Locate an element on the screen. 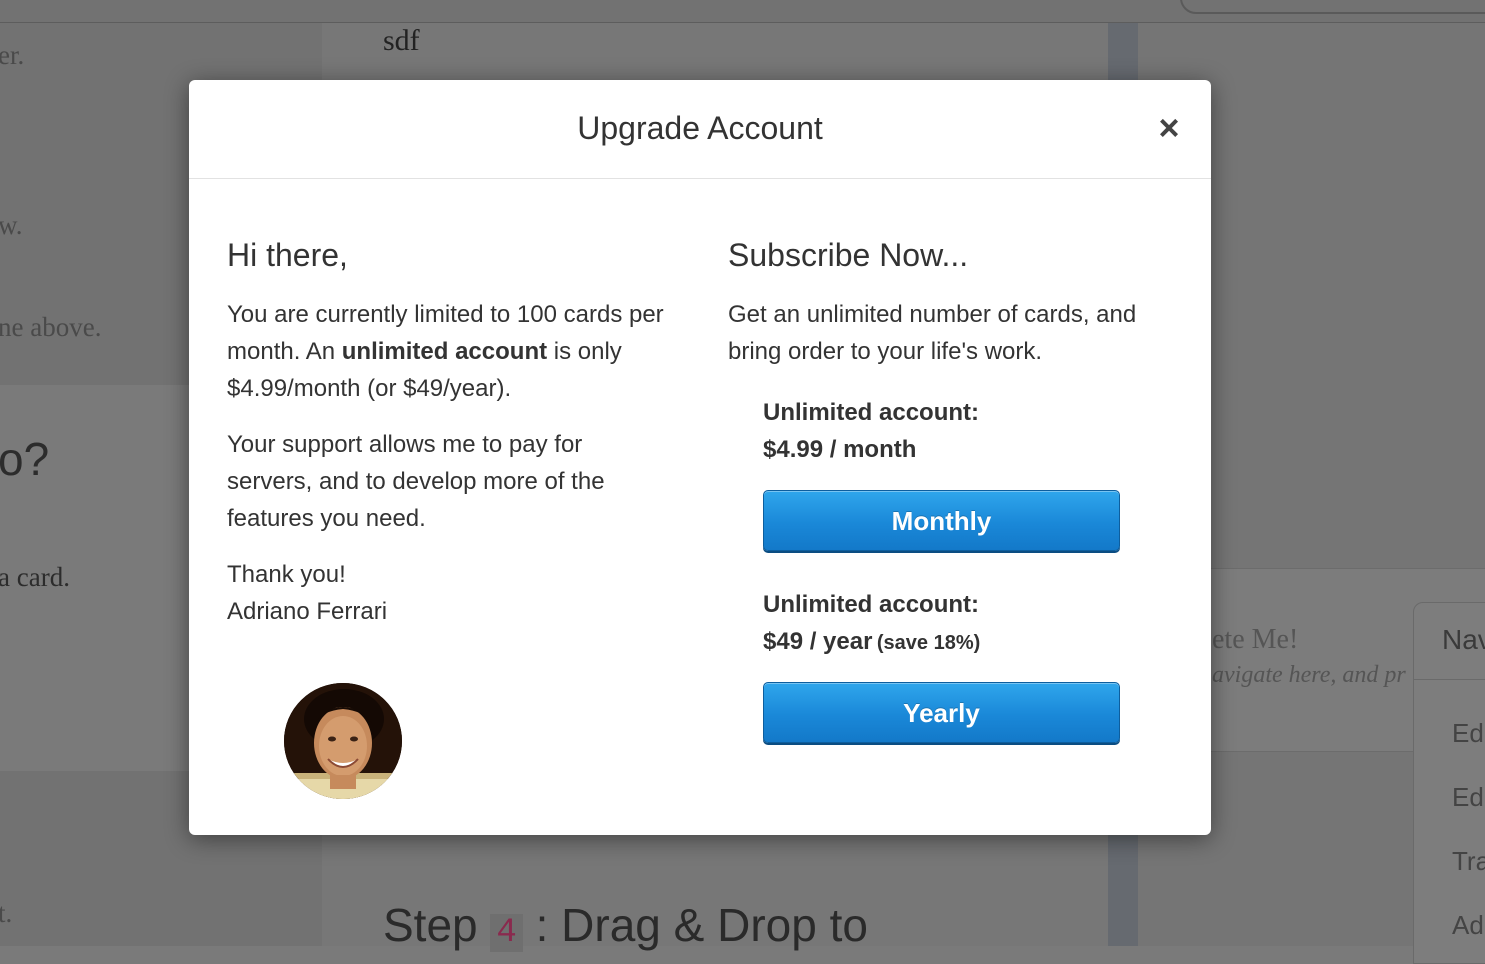 Image resolution: width=1485 pixels, height=964 pixels. background-heading-fragment: o? is located at coordinates (25, 459).